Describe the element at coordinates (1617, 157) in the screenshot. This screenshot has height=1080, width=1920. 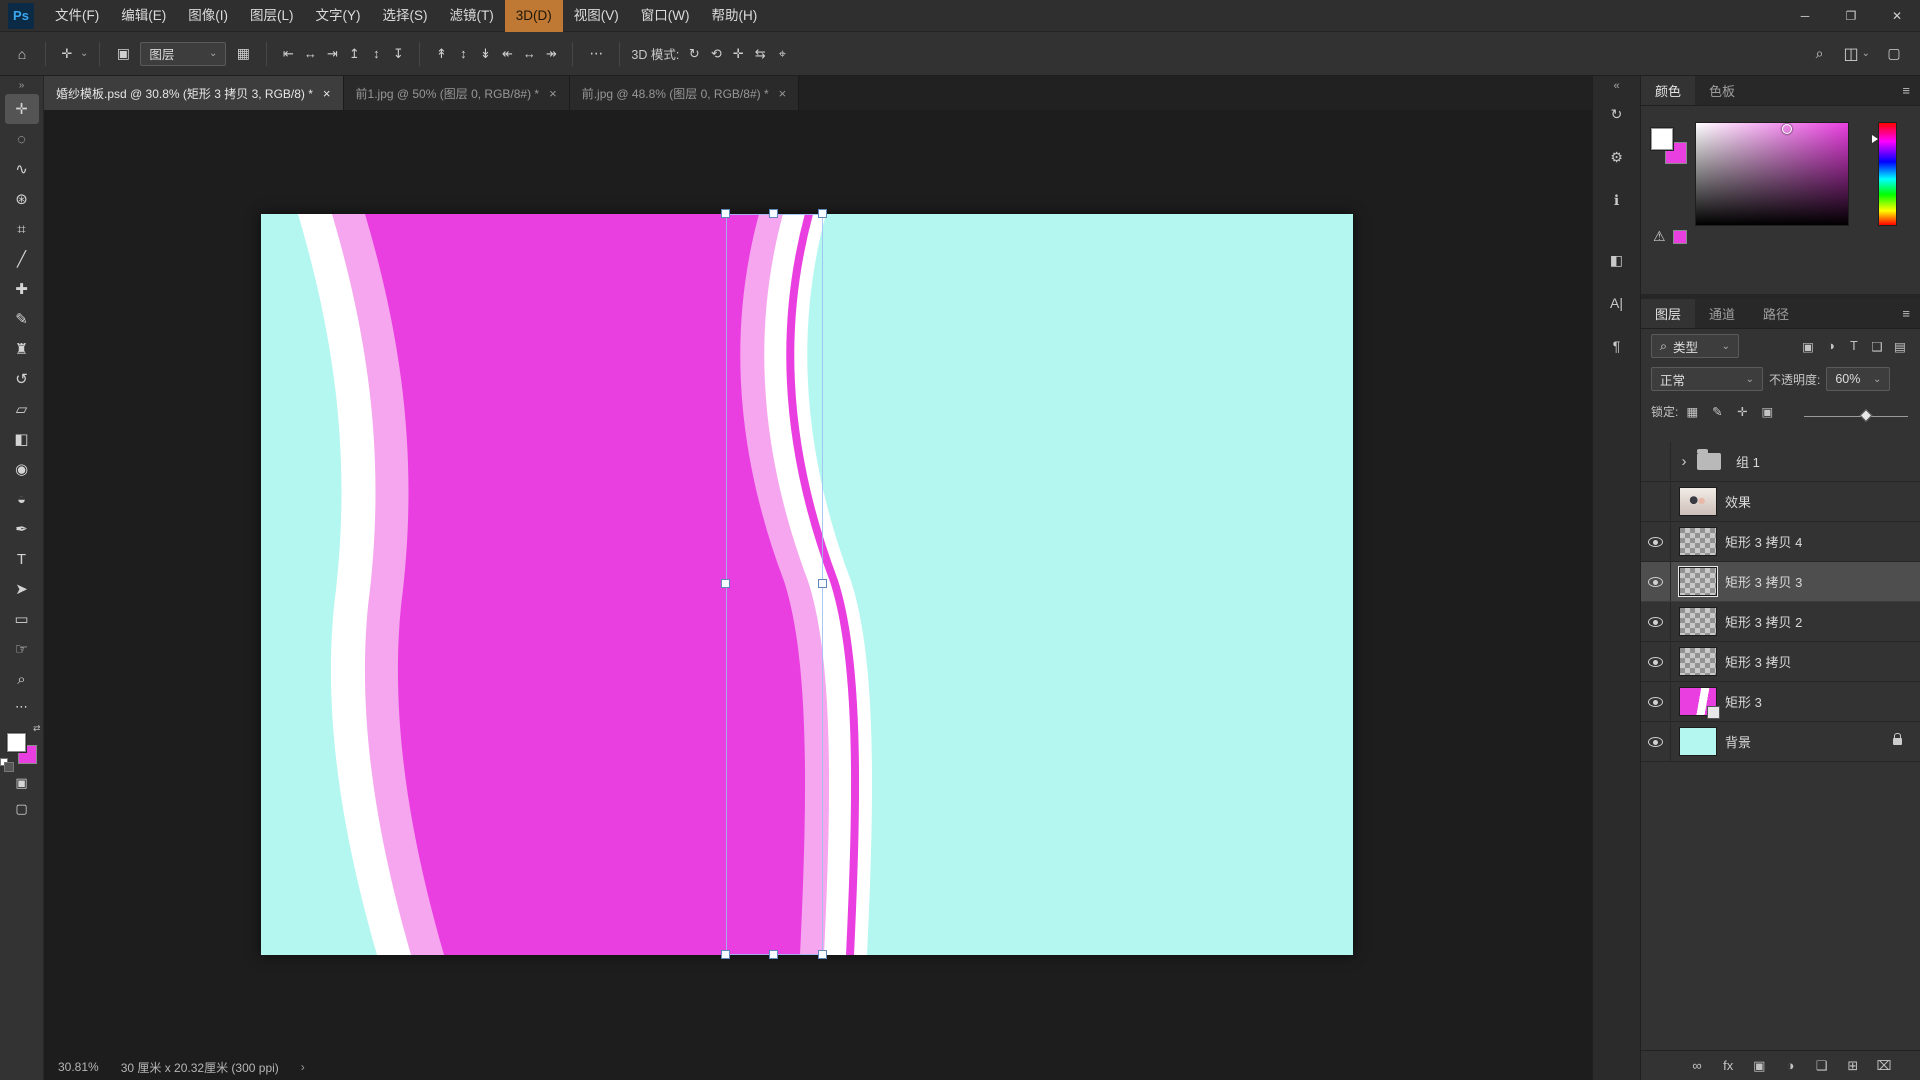
I see `properties-panel-icon: ⚙` at that location.